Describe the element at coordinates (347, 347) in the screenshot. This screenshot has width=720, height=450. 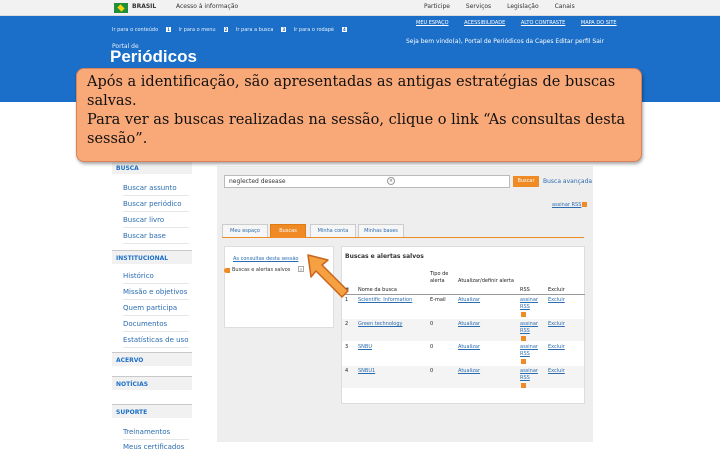
I see `row-num: 3` at that location.